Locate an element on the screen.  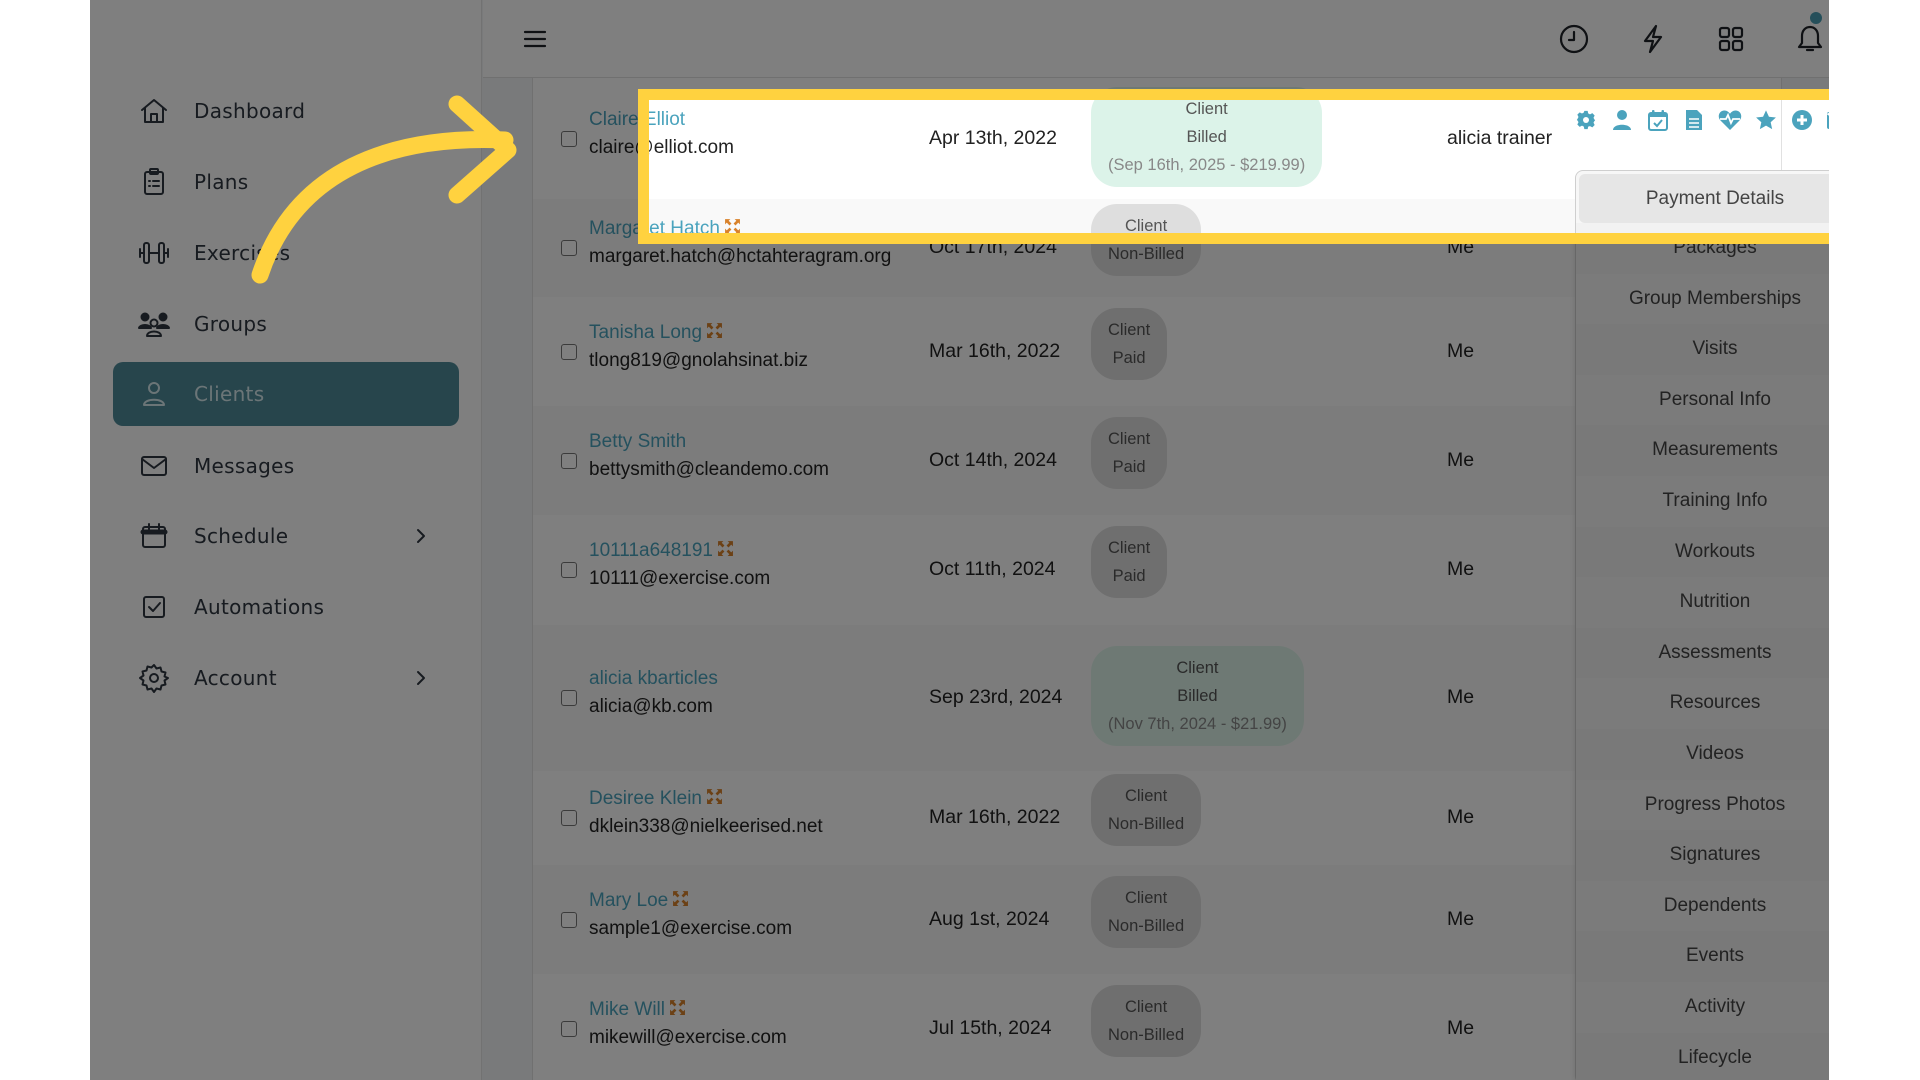
envelope-icon is located at coordinates (1827, 120).